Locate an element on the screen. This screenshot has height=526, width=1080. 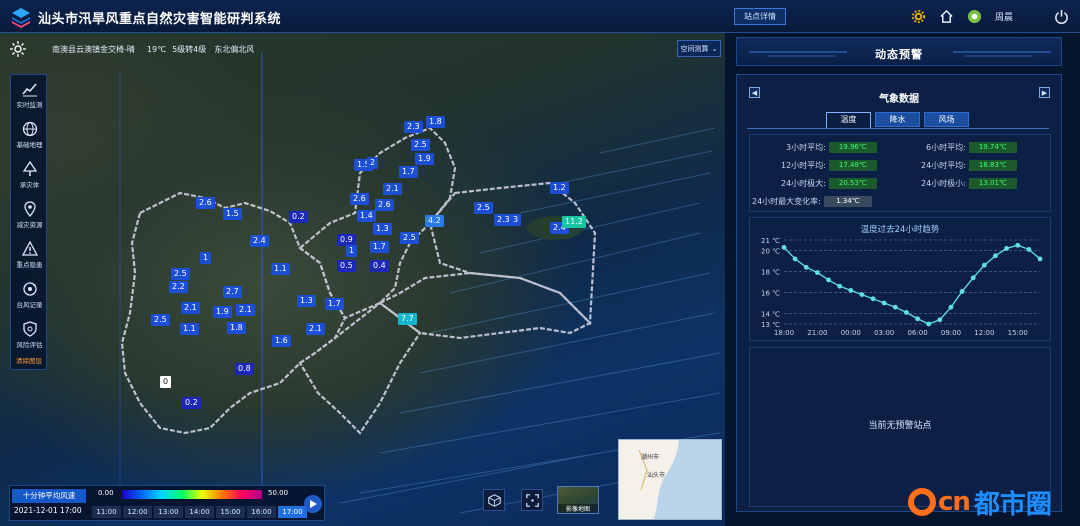
station-marker: 2.7 is located at coordinates (232, 292).